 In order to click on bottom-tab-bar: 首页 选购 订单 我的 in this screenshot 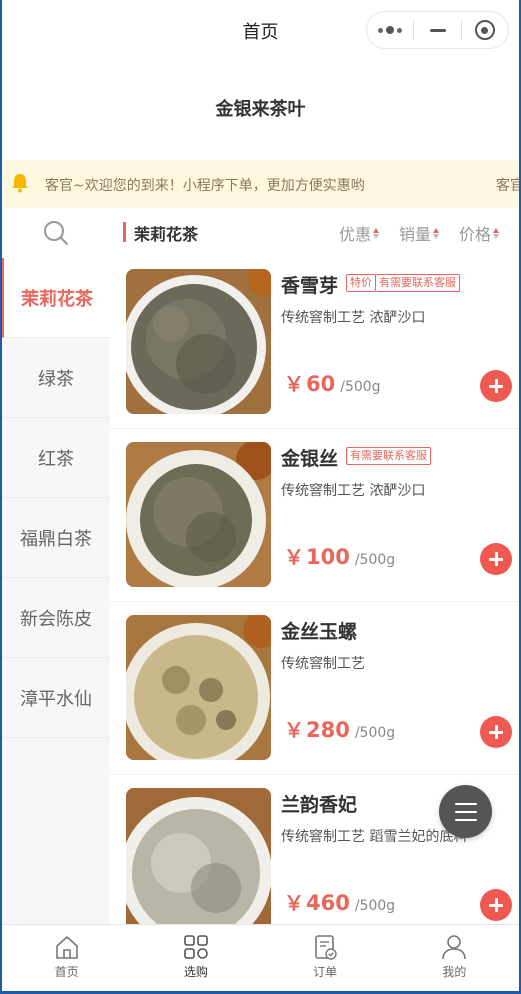, I will do `click(260, 957)`.